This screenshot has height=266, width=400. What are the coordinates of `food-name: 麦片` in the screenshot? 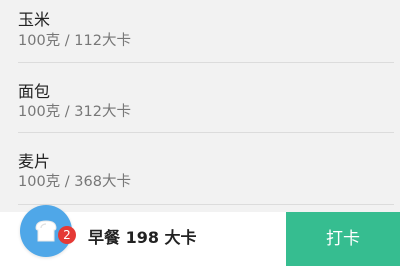 It's located at (34, 161).